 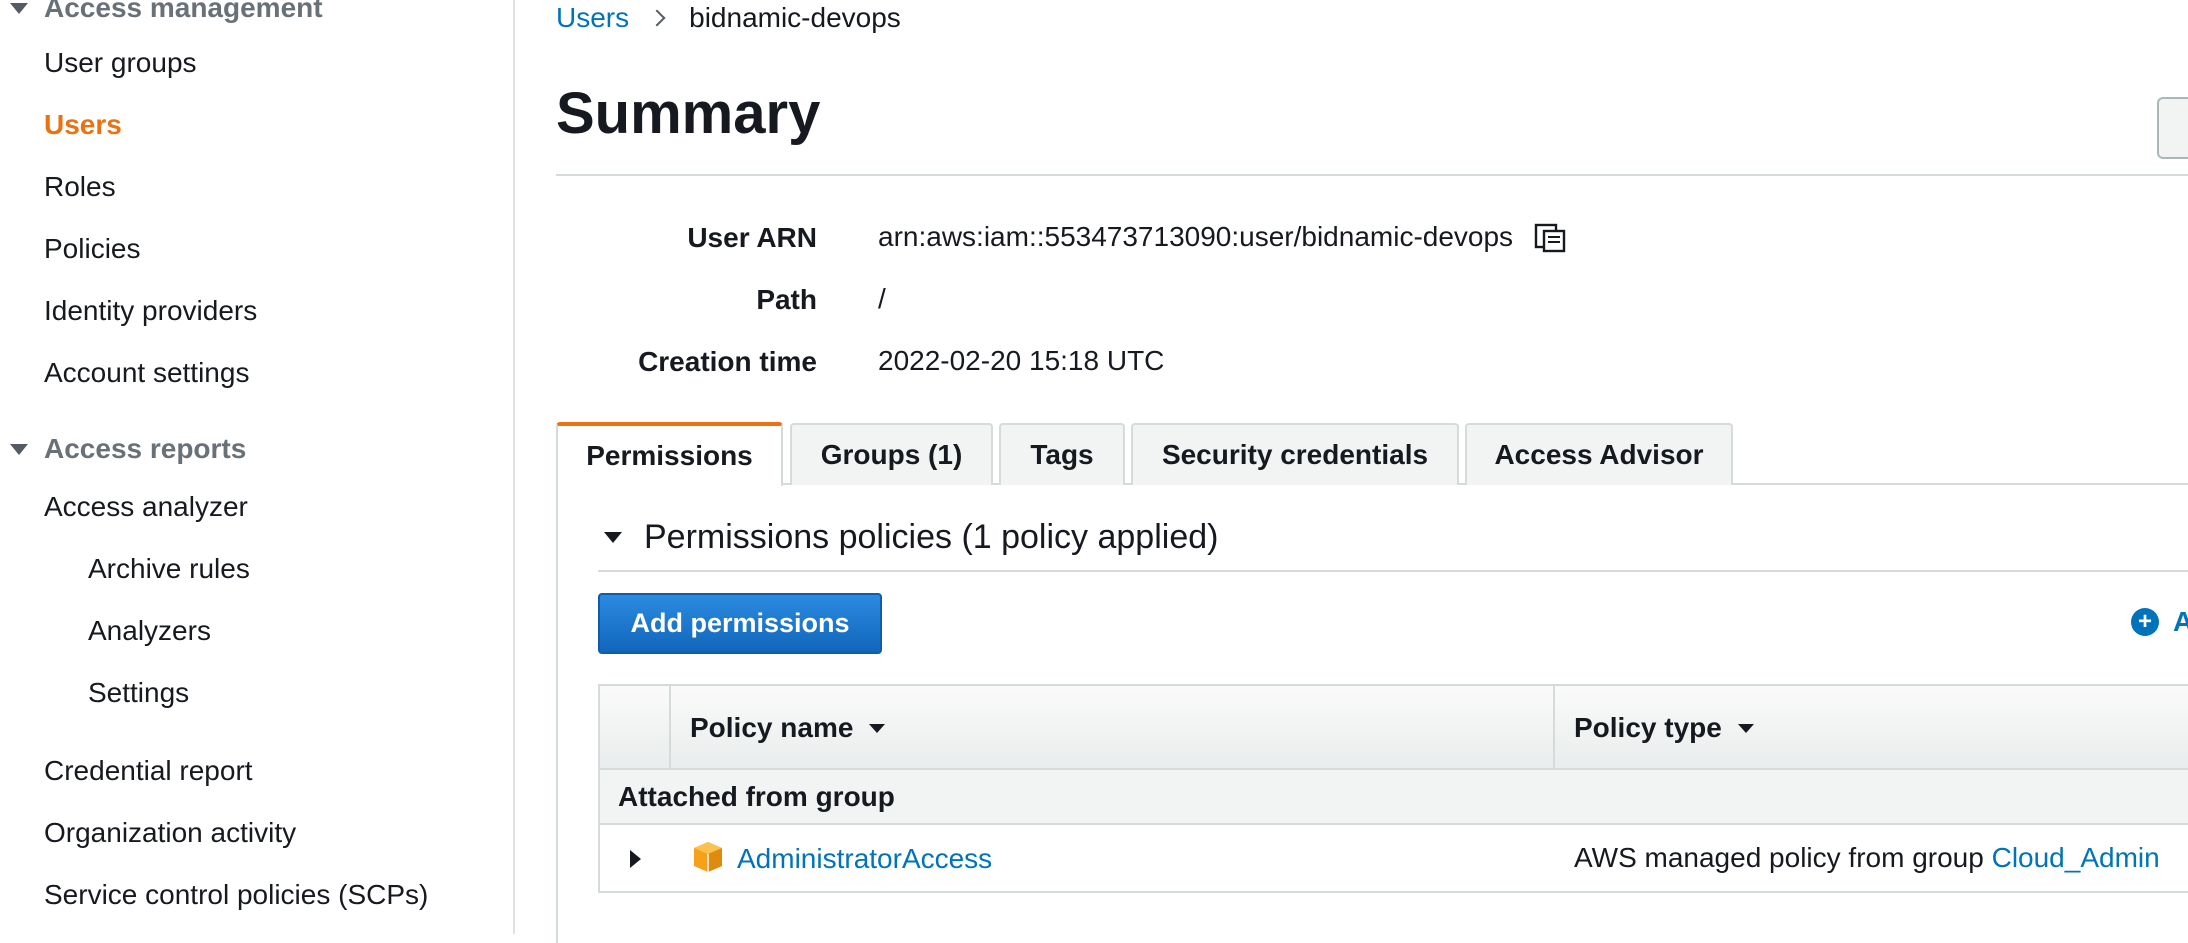 I want to click on column-header-policy-type: Policy type, so click(x=1664, y=728).